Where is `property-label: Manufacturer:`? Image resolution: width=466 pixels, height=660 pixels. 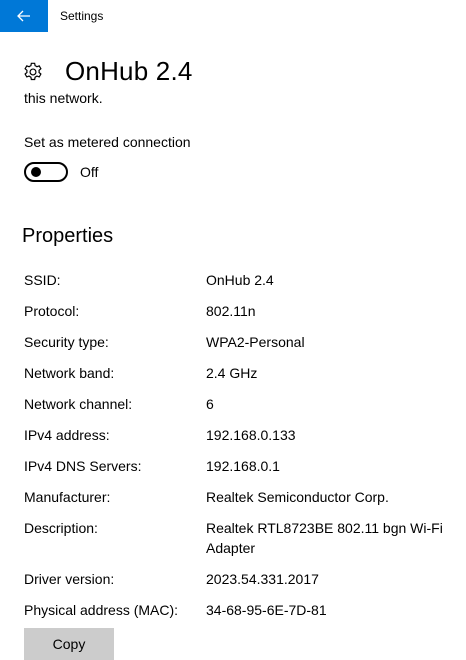 property-label: Manufacturer: is located at coordinates (67, 497).